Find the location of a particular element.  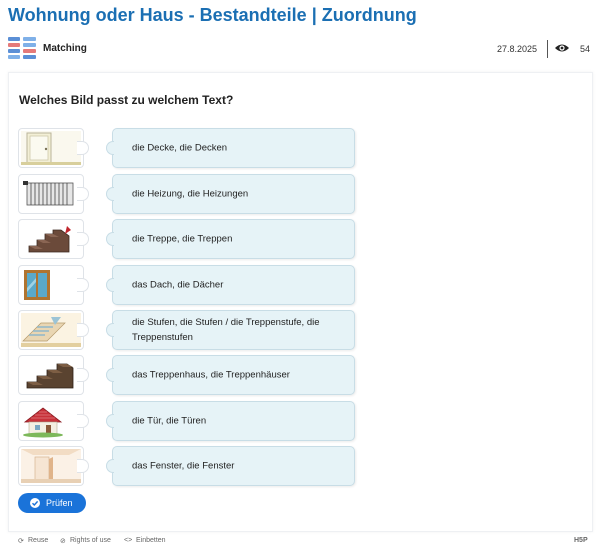

window-image is located at coordinates (51, 285).